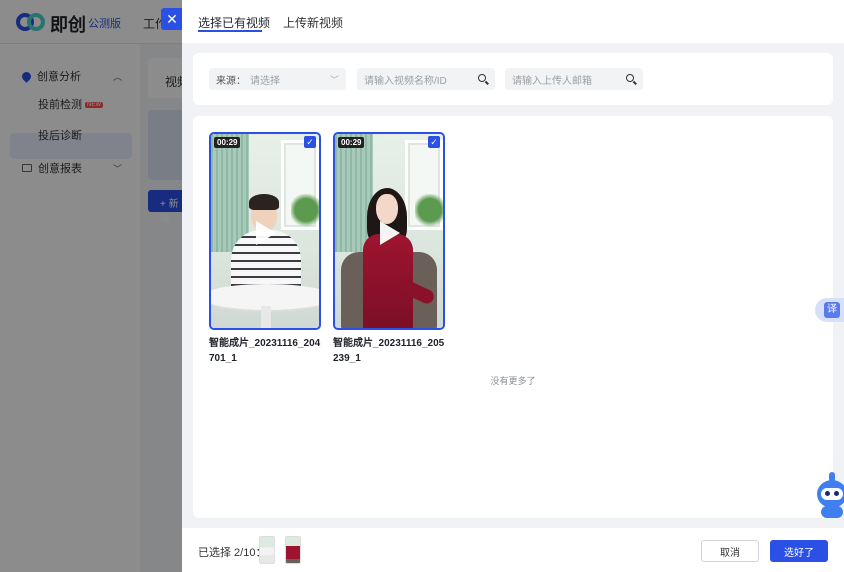 Image resolution: width=844 pixels, height=572 pixels. What do you see at coordinates (230, 31) in the screenshot?
I see `active-tab-indicator` at bounding box center [230, 31].